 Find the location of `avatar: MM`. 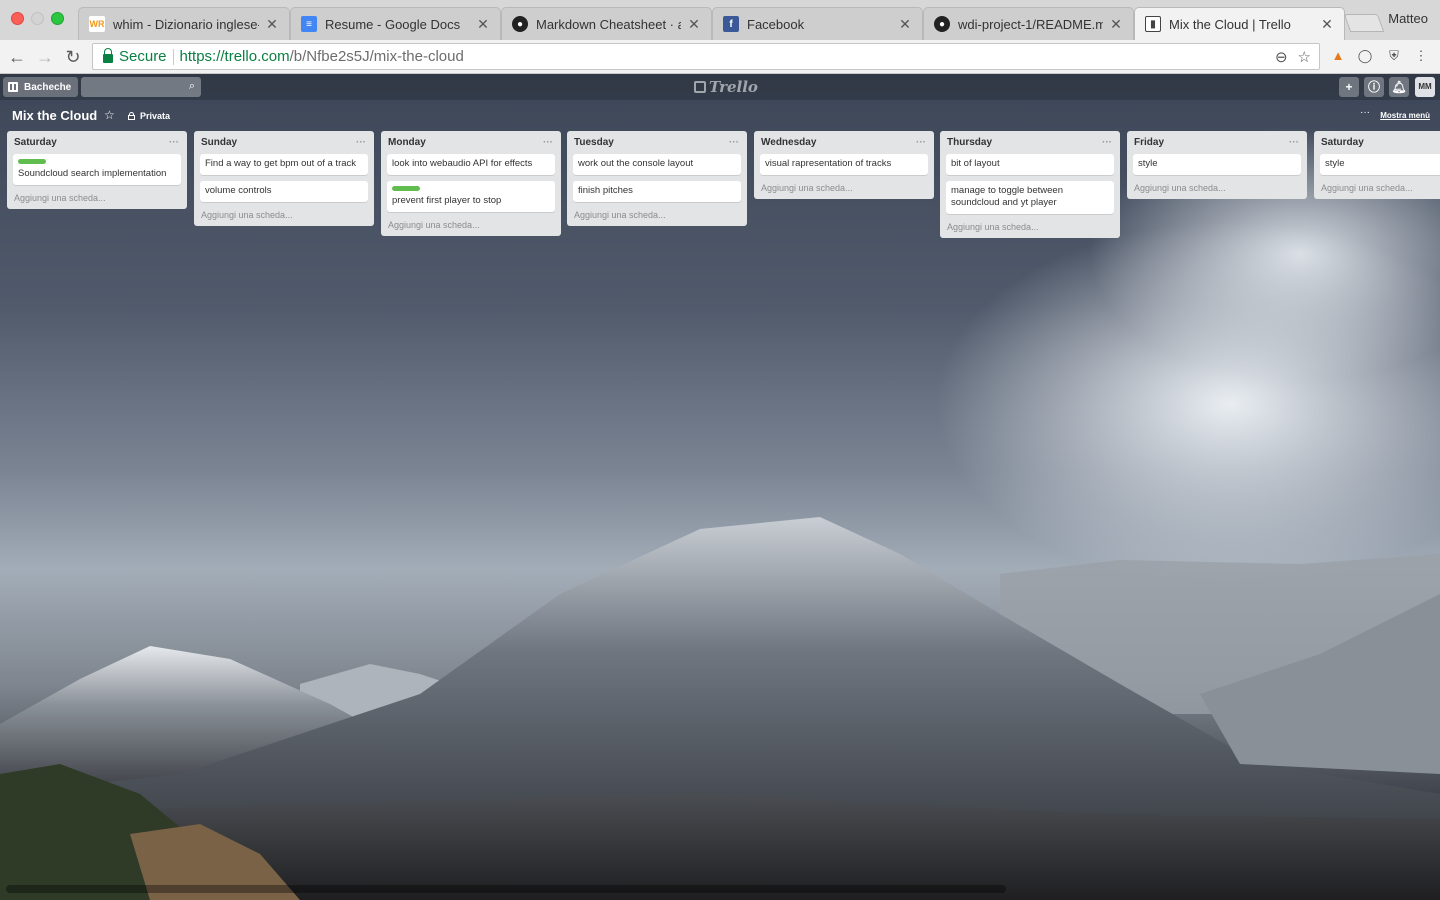

avatar: MM is located at coordinates (1425, 87).